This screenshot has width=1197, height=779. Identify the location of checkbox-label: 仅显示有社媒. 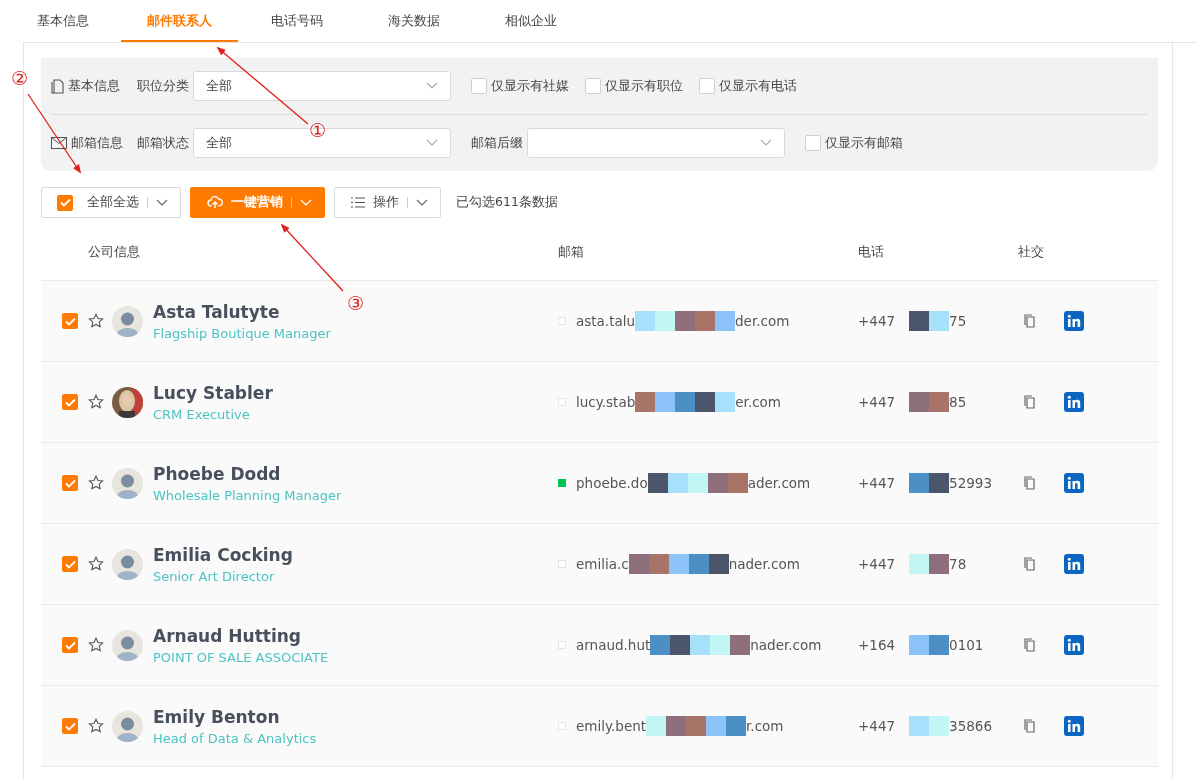
(530, 86).